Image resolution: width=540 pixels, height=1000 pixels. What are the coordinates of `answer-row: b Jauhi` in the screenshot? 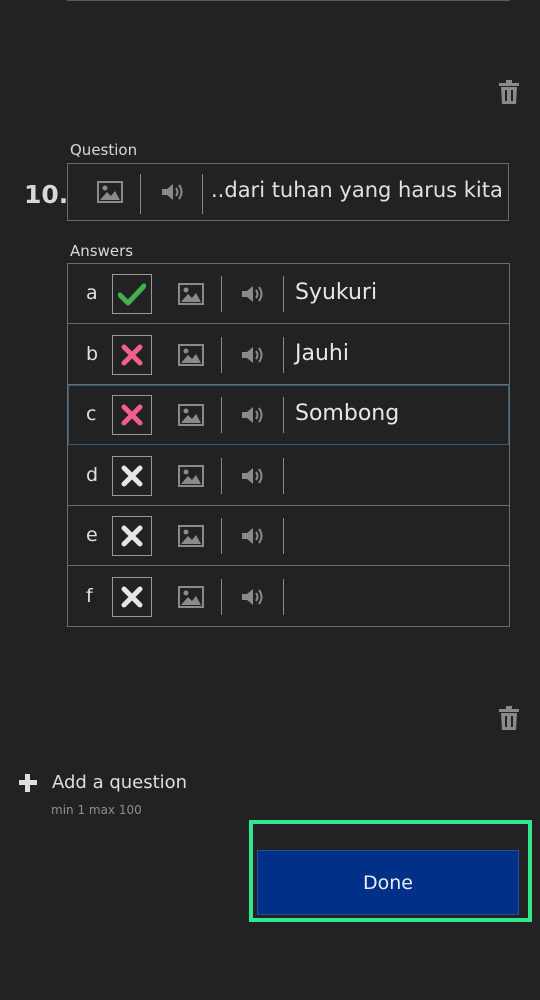 It's located at (288, 355).